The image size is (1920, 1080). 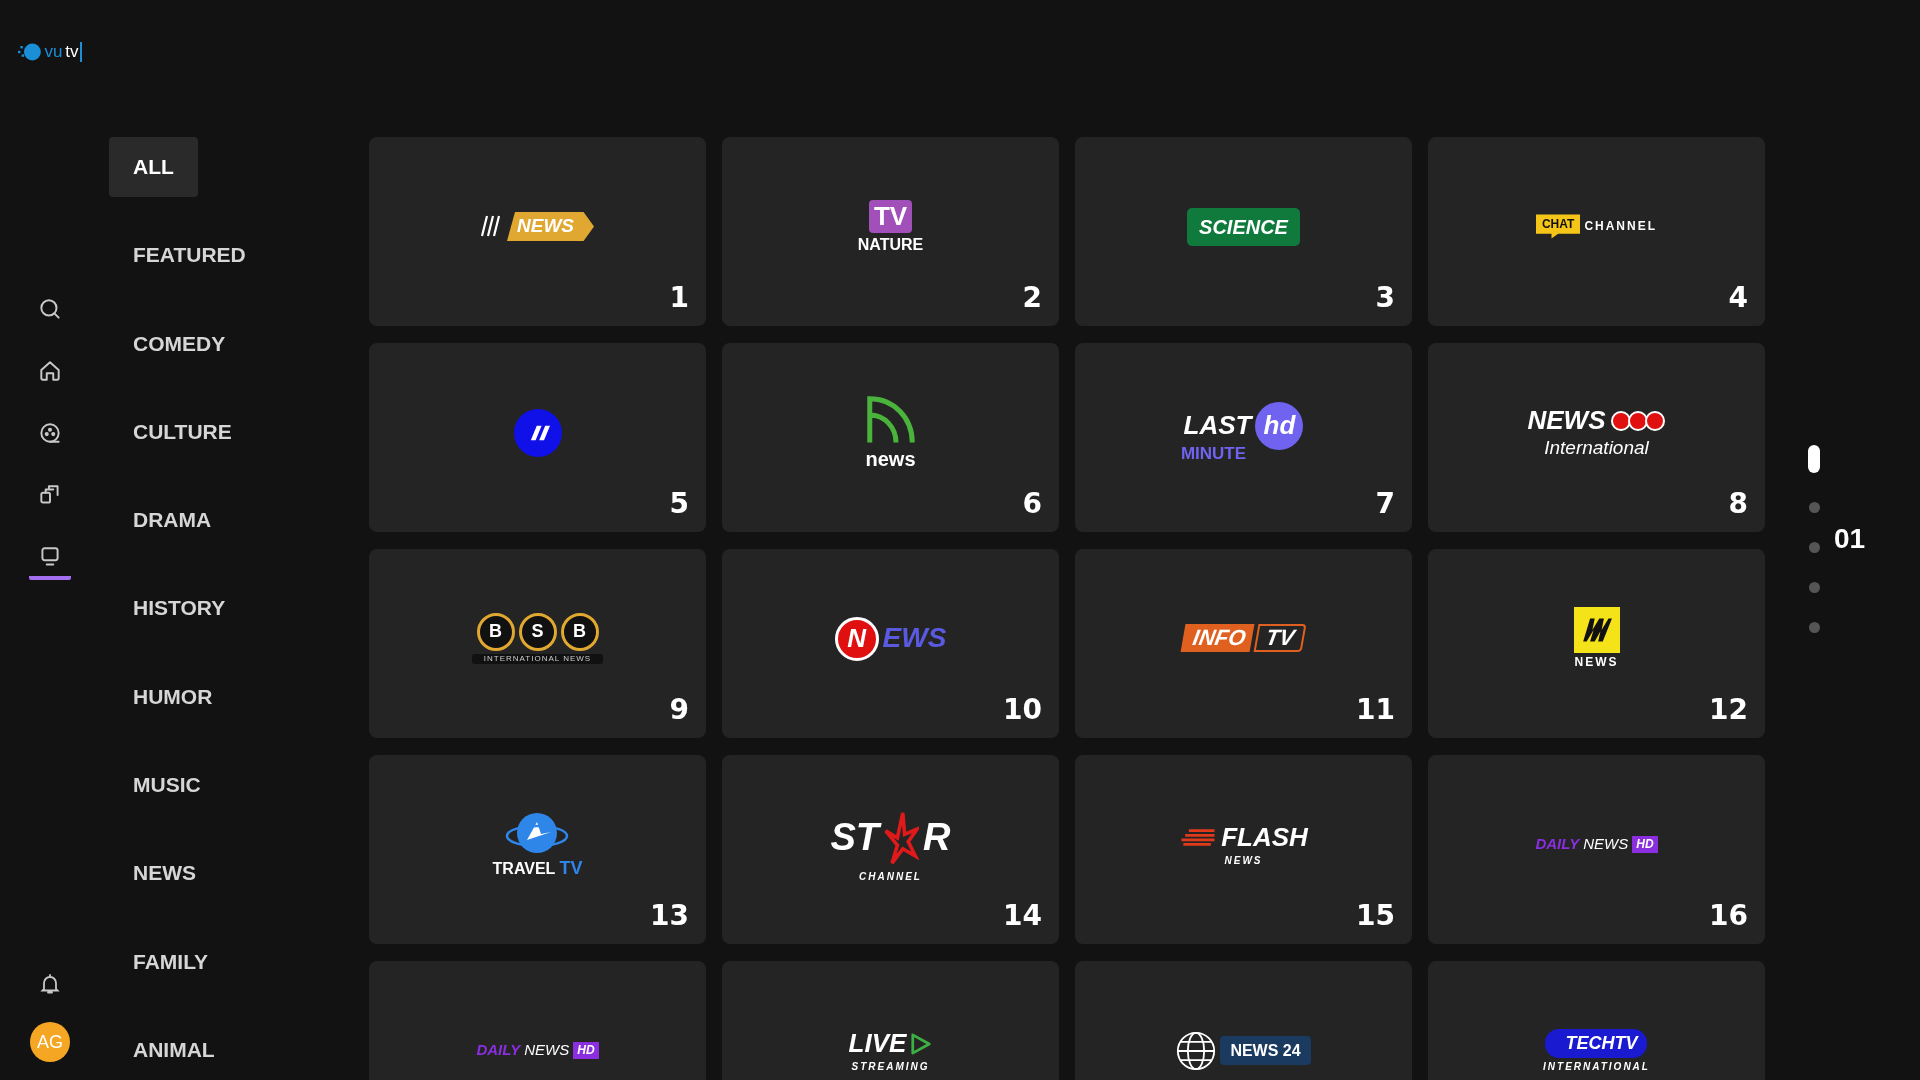 I want to click on logo-text: ST, so click(x=855, y=837).